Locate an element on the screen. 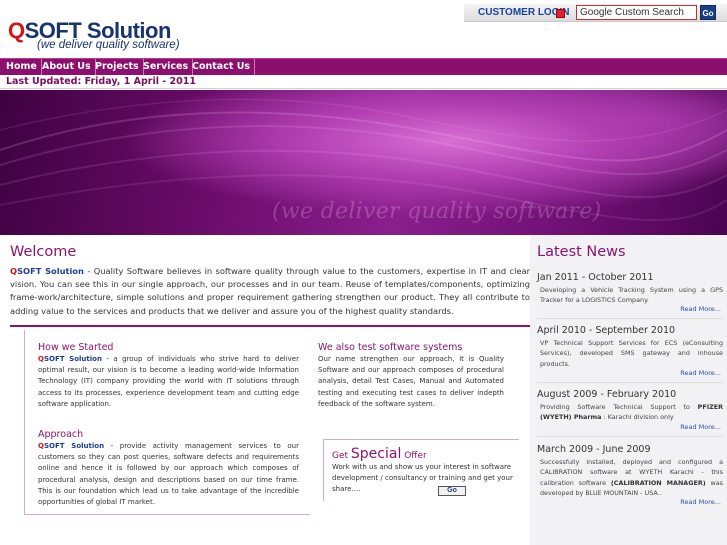 This screenshot has width=727, height=545. how-we-started-heading: How we Started is located at coordinates (76, 347).